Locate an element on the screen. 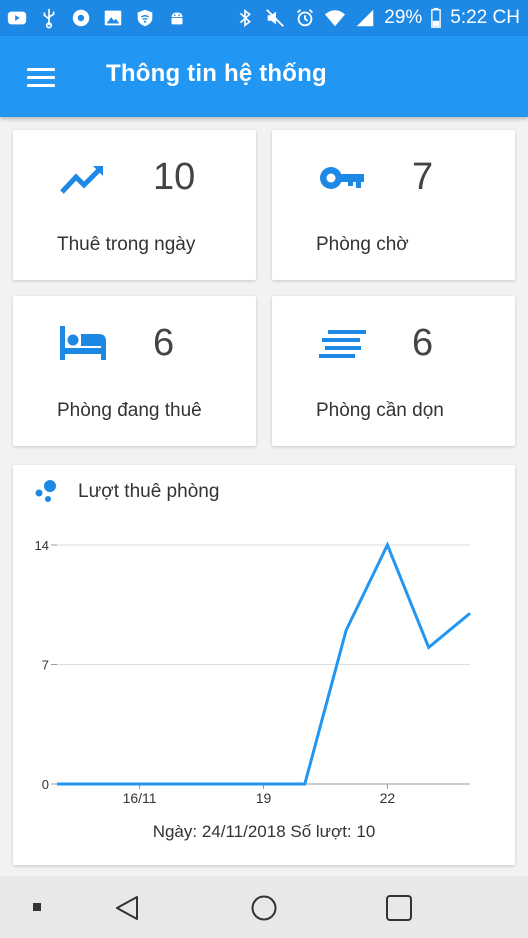  nav-home-button is located at coordinates (264, 908).